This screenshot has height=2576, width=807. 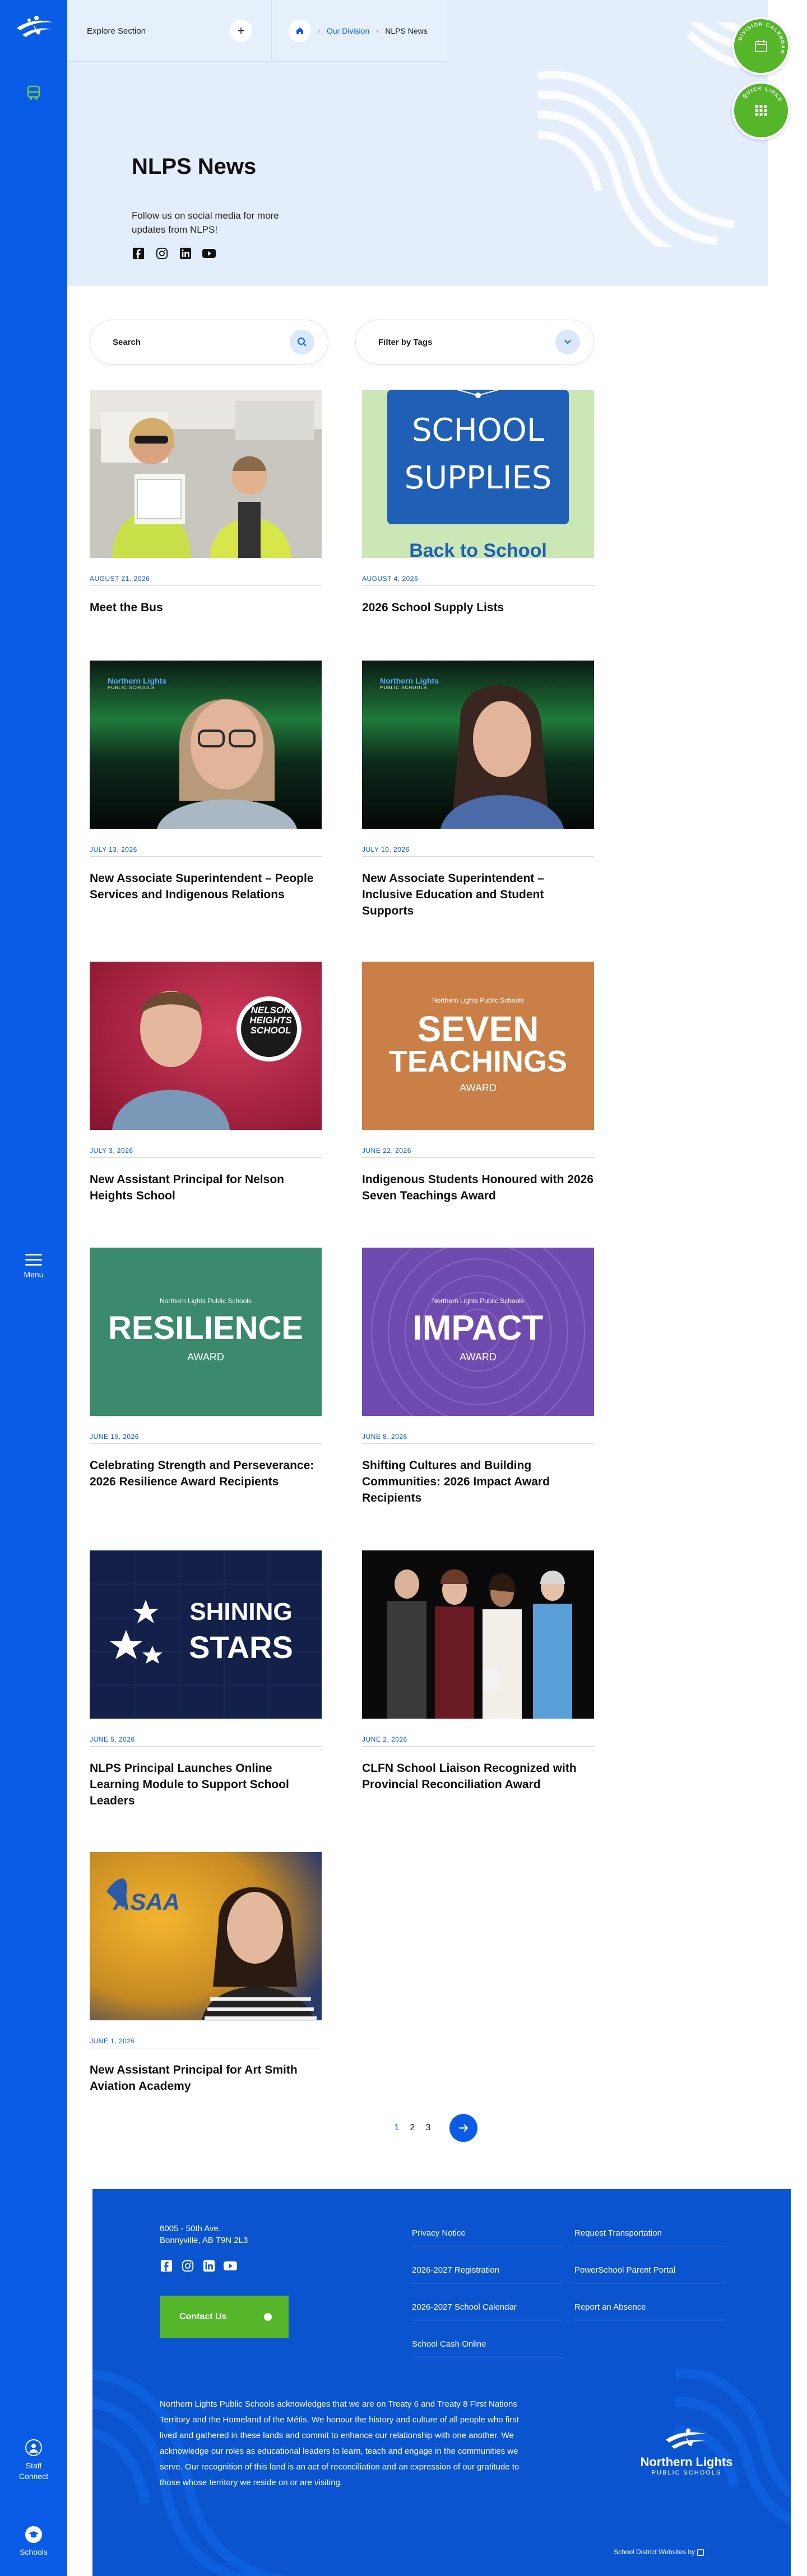 I want to click on news-card: AUGUST 21, 2026 Meet the Bus, so click(x=206, y=503).